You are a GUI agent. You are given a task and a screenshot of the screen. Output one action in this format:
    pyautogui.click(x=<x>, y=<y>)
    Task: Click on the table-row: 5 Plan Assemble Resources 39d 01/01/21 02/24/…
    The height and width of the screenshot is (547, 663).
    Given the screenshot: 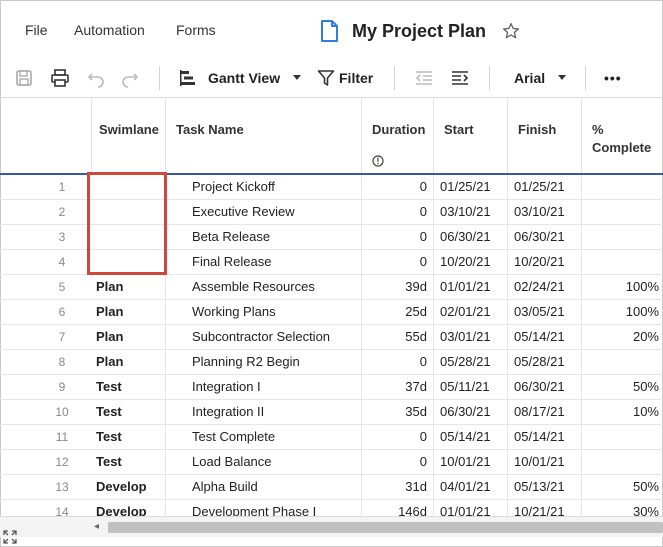 What is the action you would take?
    pyautogui.click(x=331, y=287)
    